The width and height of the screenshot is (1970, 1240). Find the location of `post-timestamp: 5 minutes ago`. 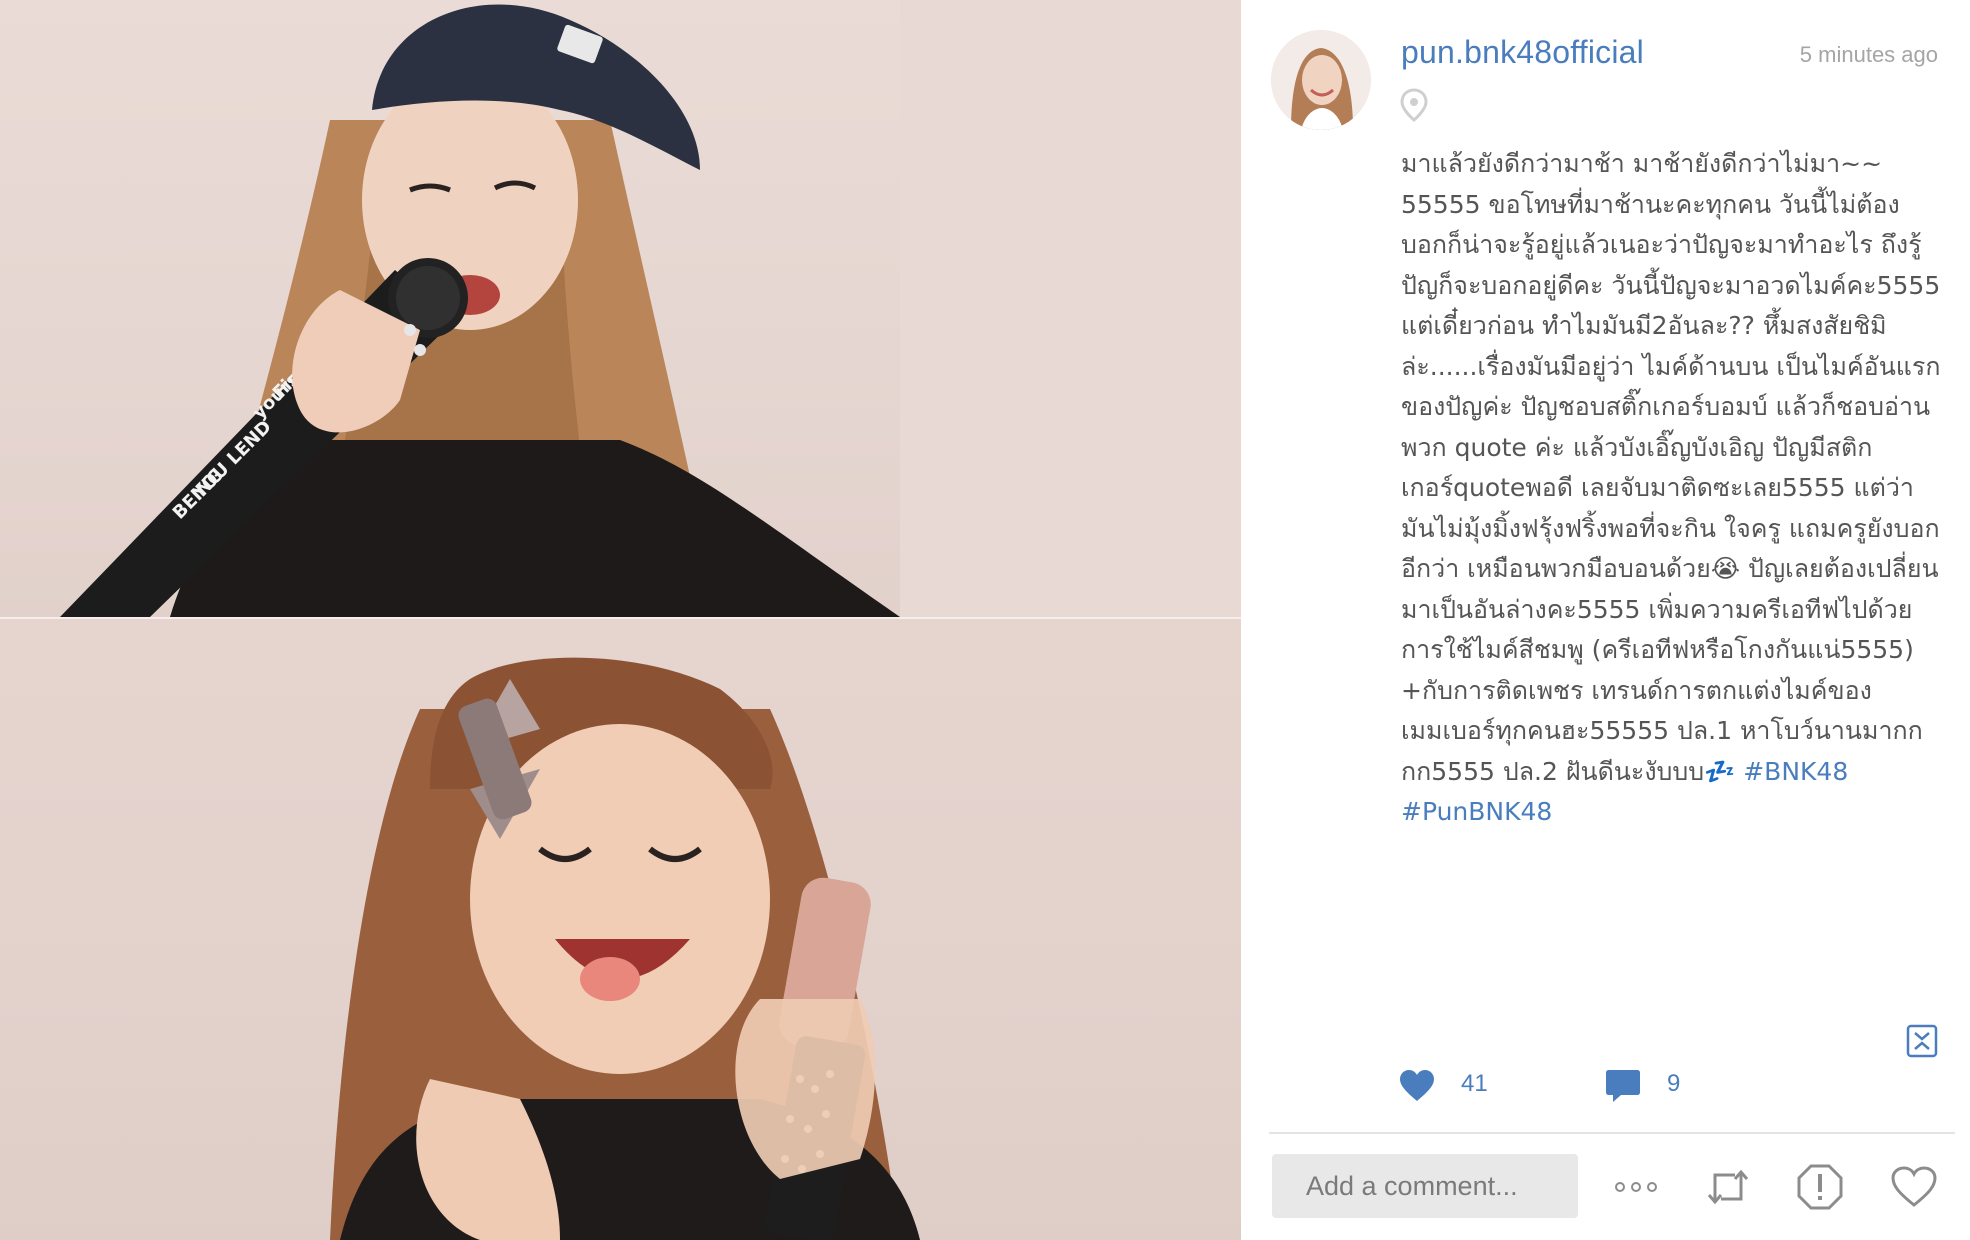

post-timestamp: 5 minutes ago is located at coordinates (1868, 54).